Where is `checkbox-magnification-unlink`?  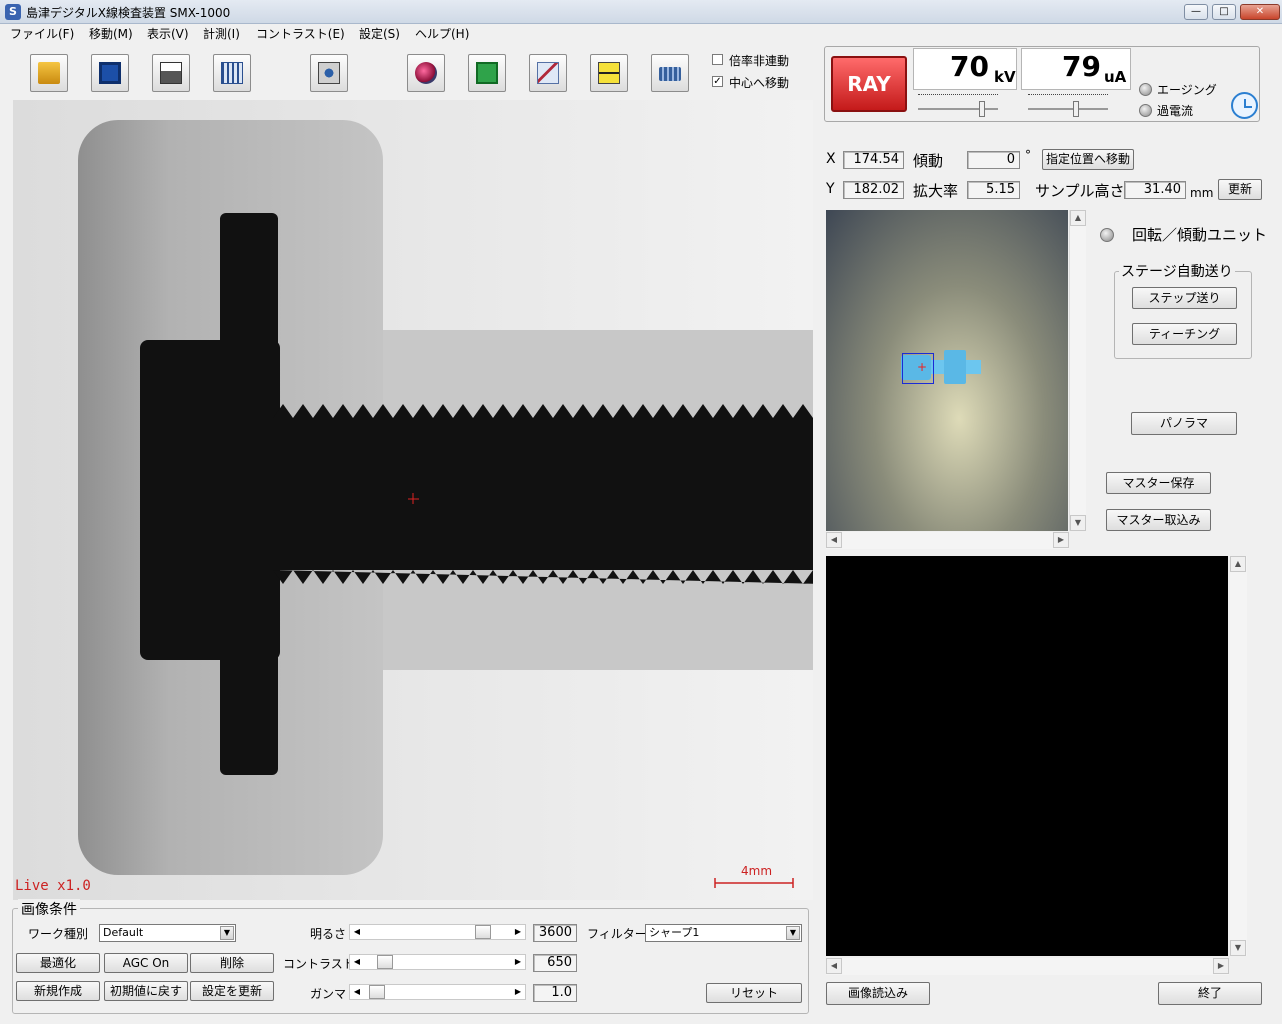 checkbox-magnification-unlink is located at coordinates (717, 59).